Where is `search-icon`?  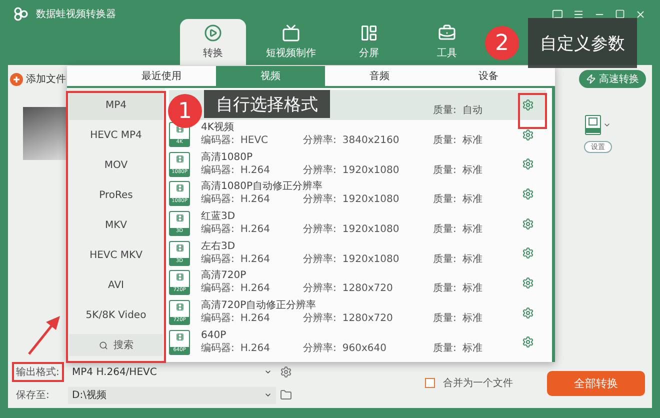 search-icon is located at coordinates (103, 345).